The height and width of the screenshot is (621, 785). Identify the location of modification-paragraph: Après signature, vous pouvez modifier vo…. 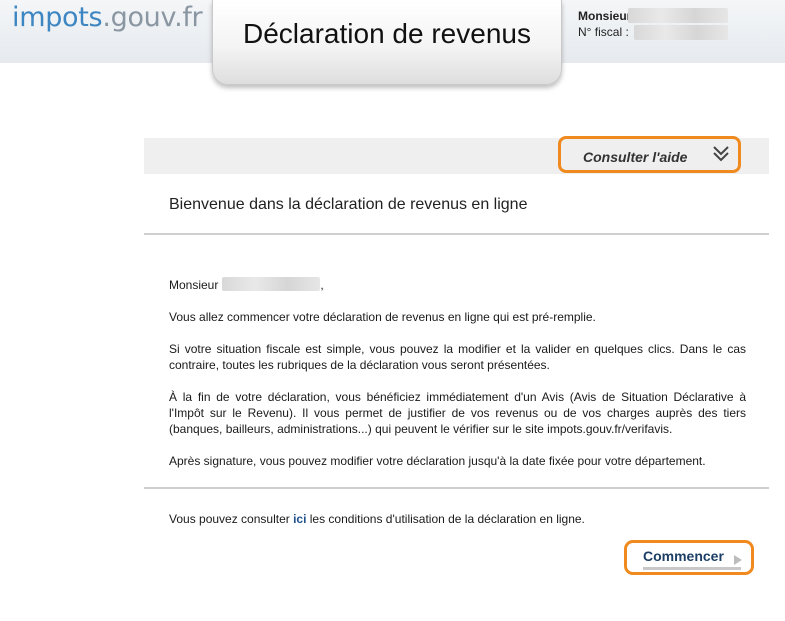
(437, 461).